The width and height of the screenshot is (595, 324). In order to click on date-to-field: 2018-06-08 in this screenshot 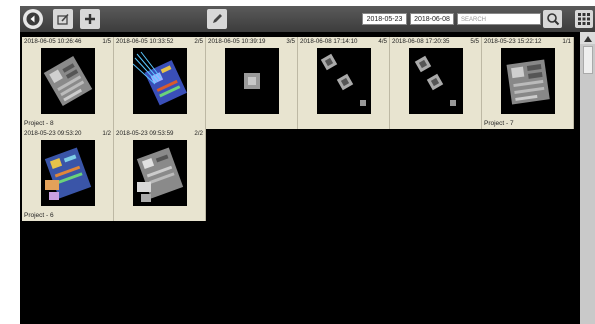, I will do `click(432, 19)`.